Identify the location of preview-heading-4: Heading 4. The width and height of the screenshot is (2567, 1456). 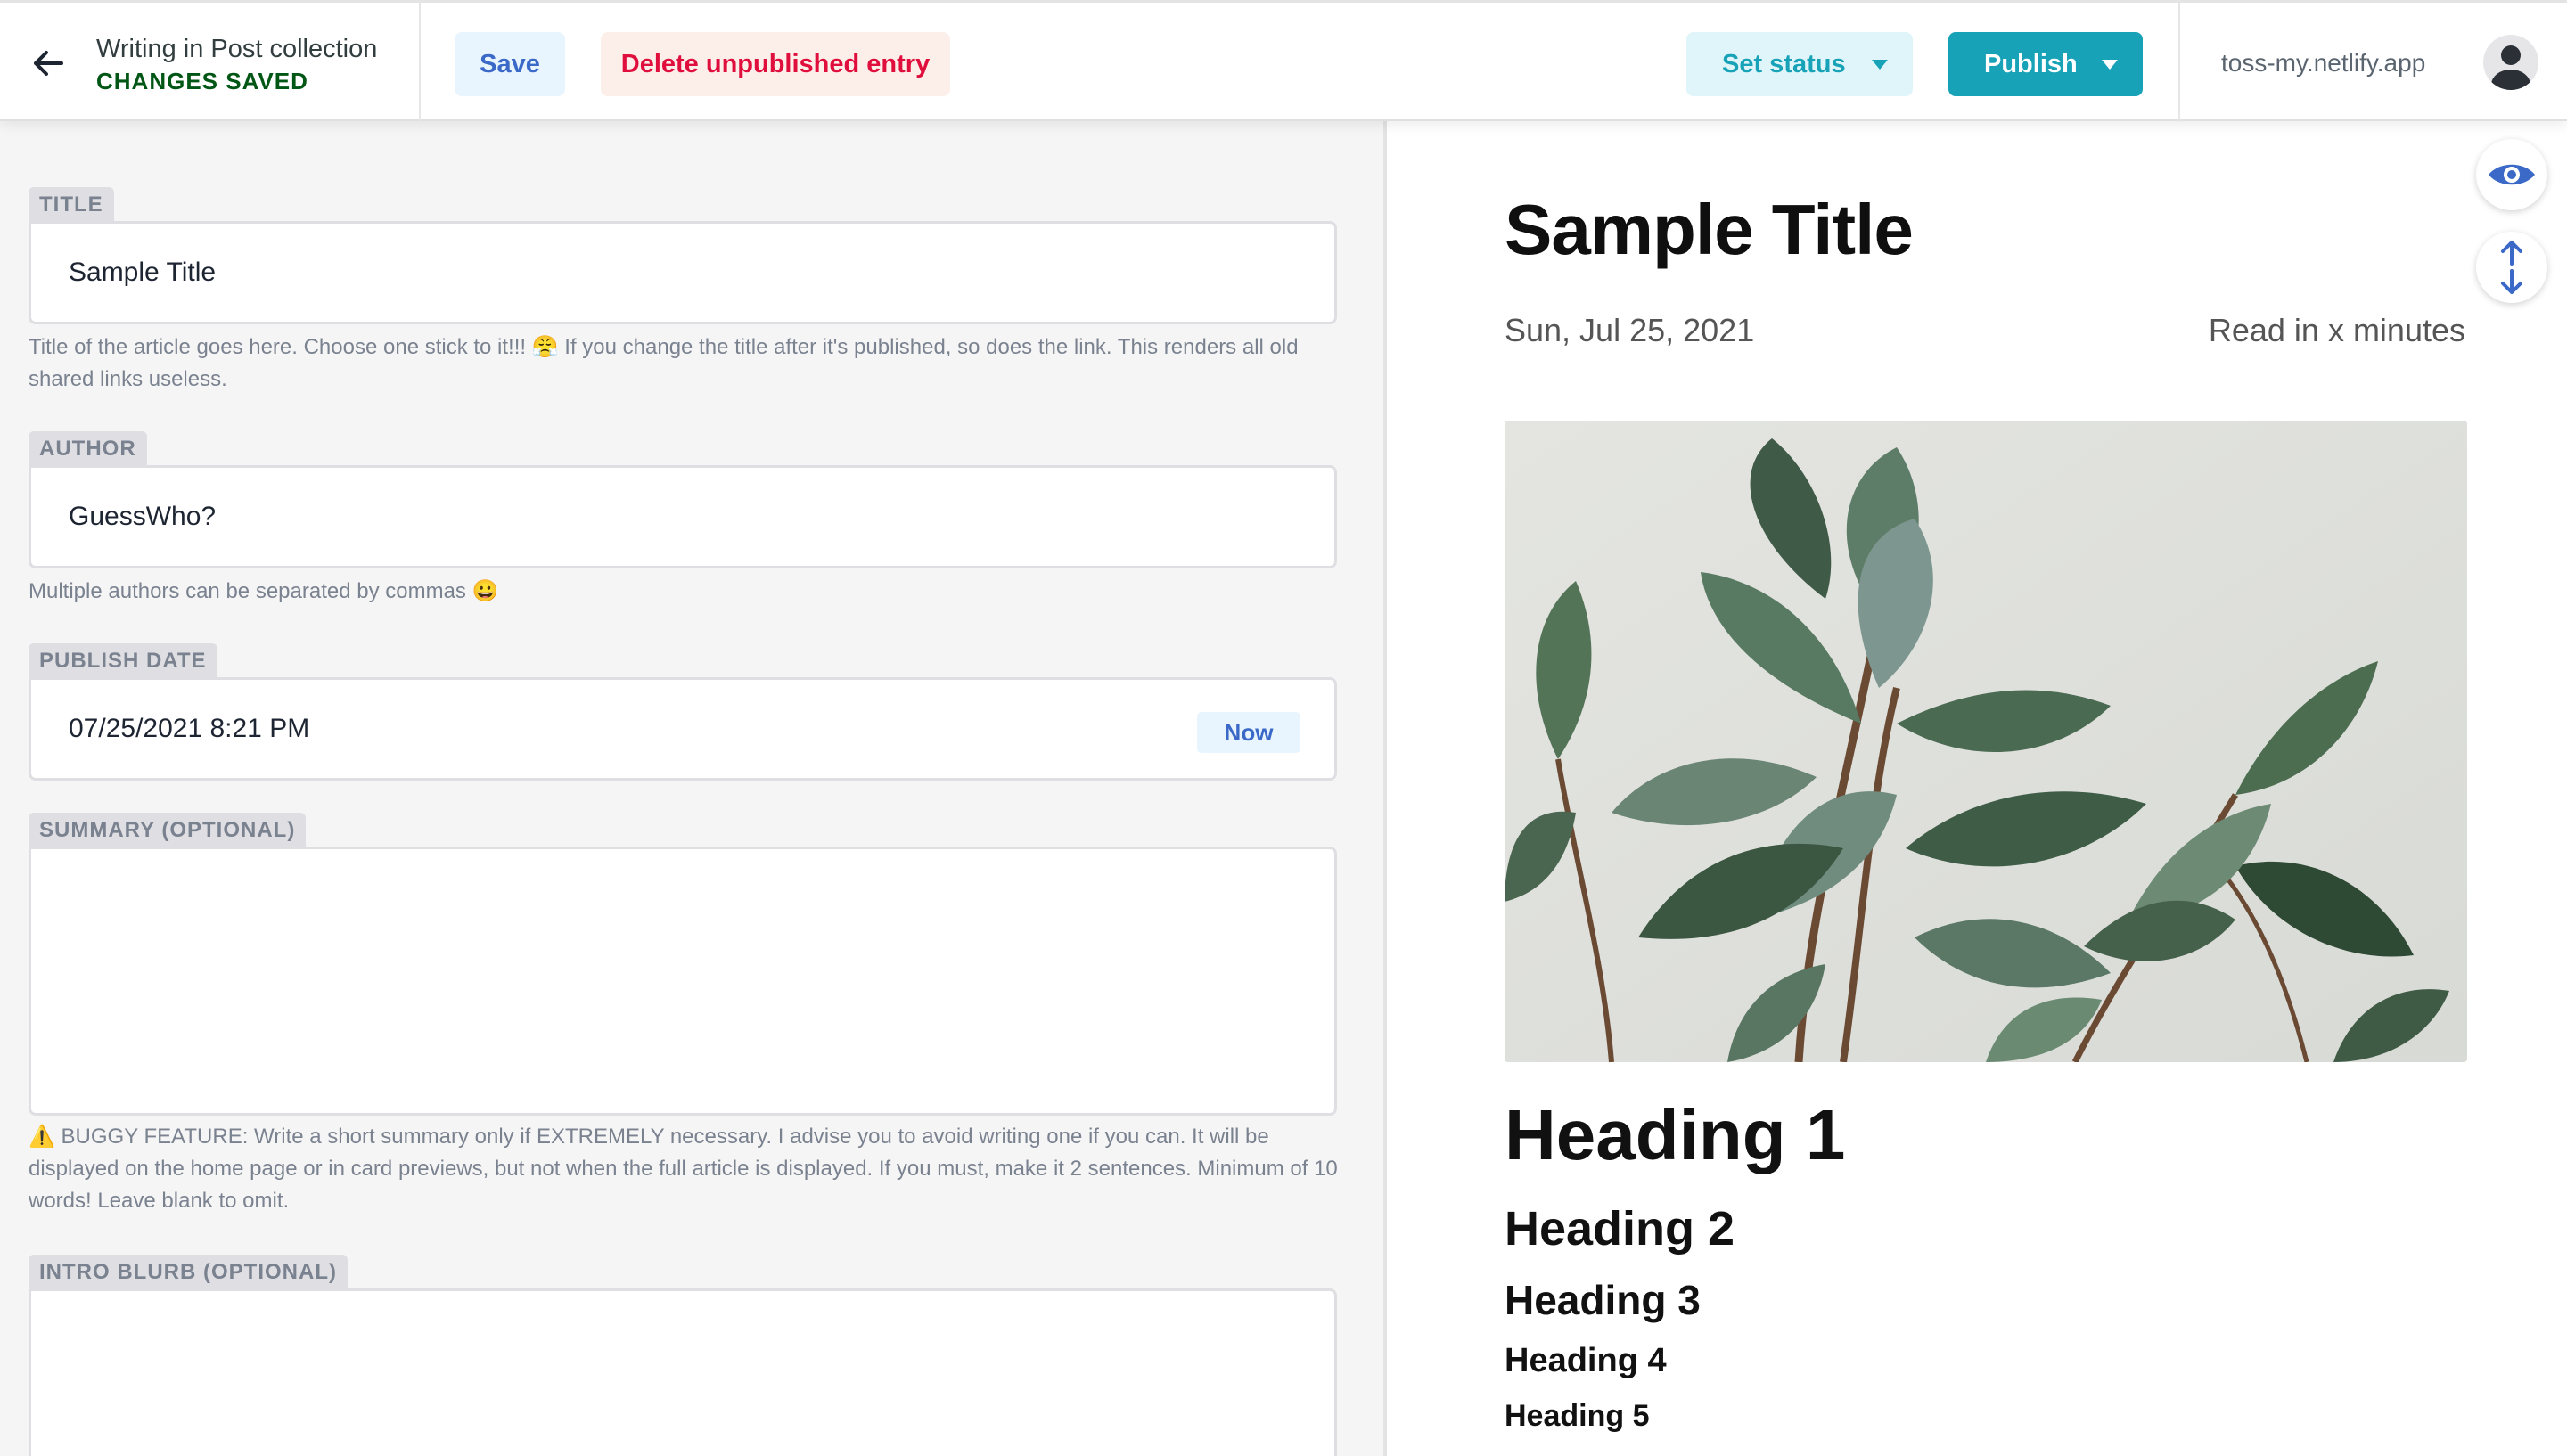
(1586, 1360).